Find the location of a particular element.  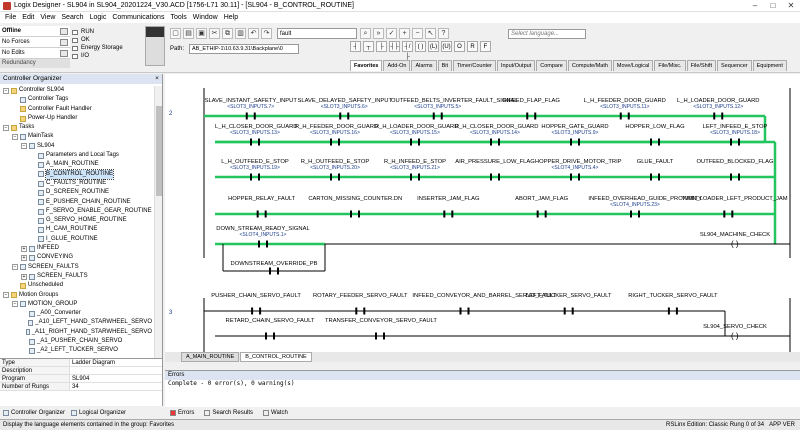

find-next-icon: » is located at coordinates (378, 33).